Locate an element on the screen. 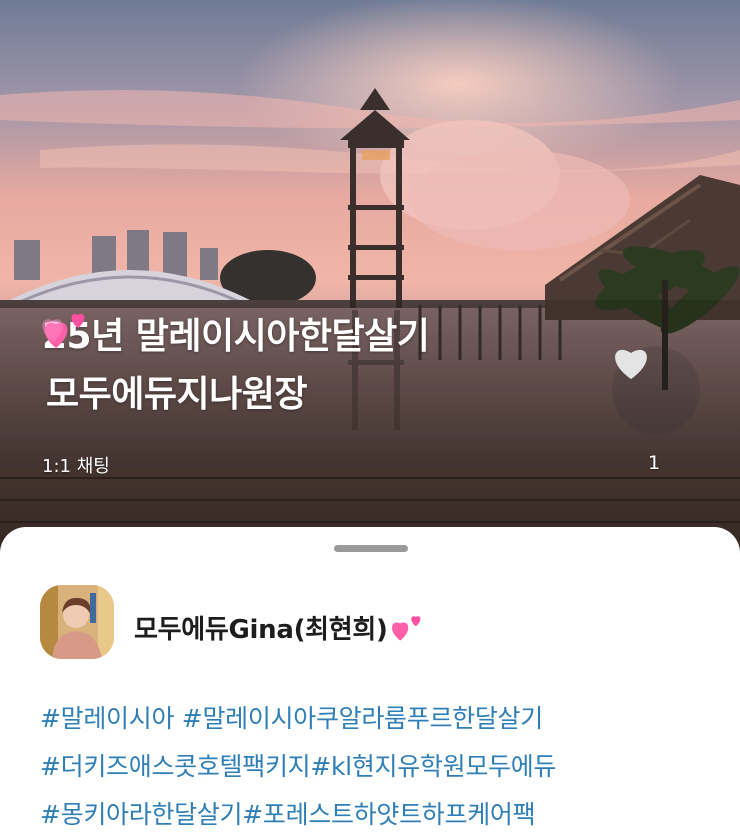 This screenshot has width=740, height=839. owner-name-wrap: 모두에듀Gina(최현희) is located at coordinates (280, 629).